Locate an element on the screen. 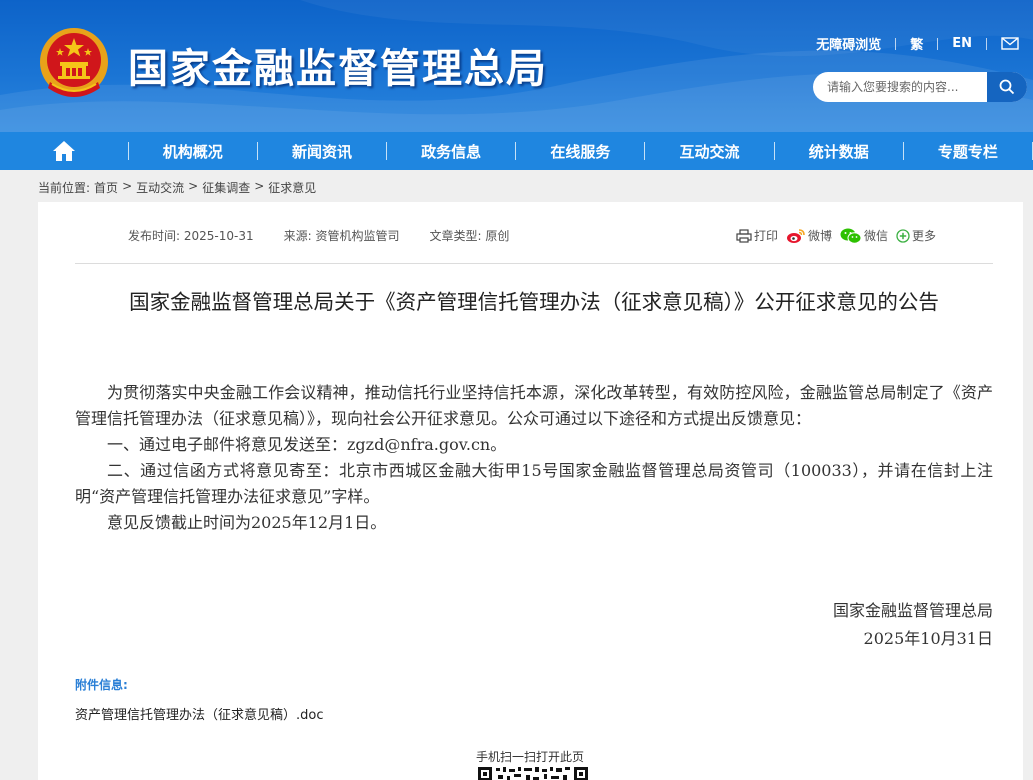 The width and height of the screenshot is (1033, 780). weibo-label: 微博 is located at coordinates (820, 236).